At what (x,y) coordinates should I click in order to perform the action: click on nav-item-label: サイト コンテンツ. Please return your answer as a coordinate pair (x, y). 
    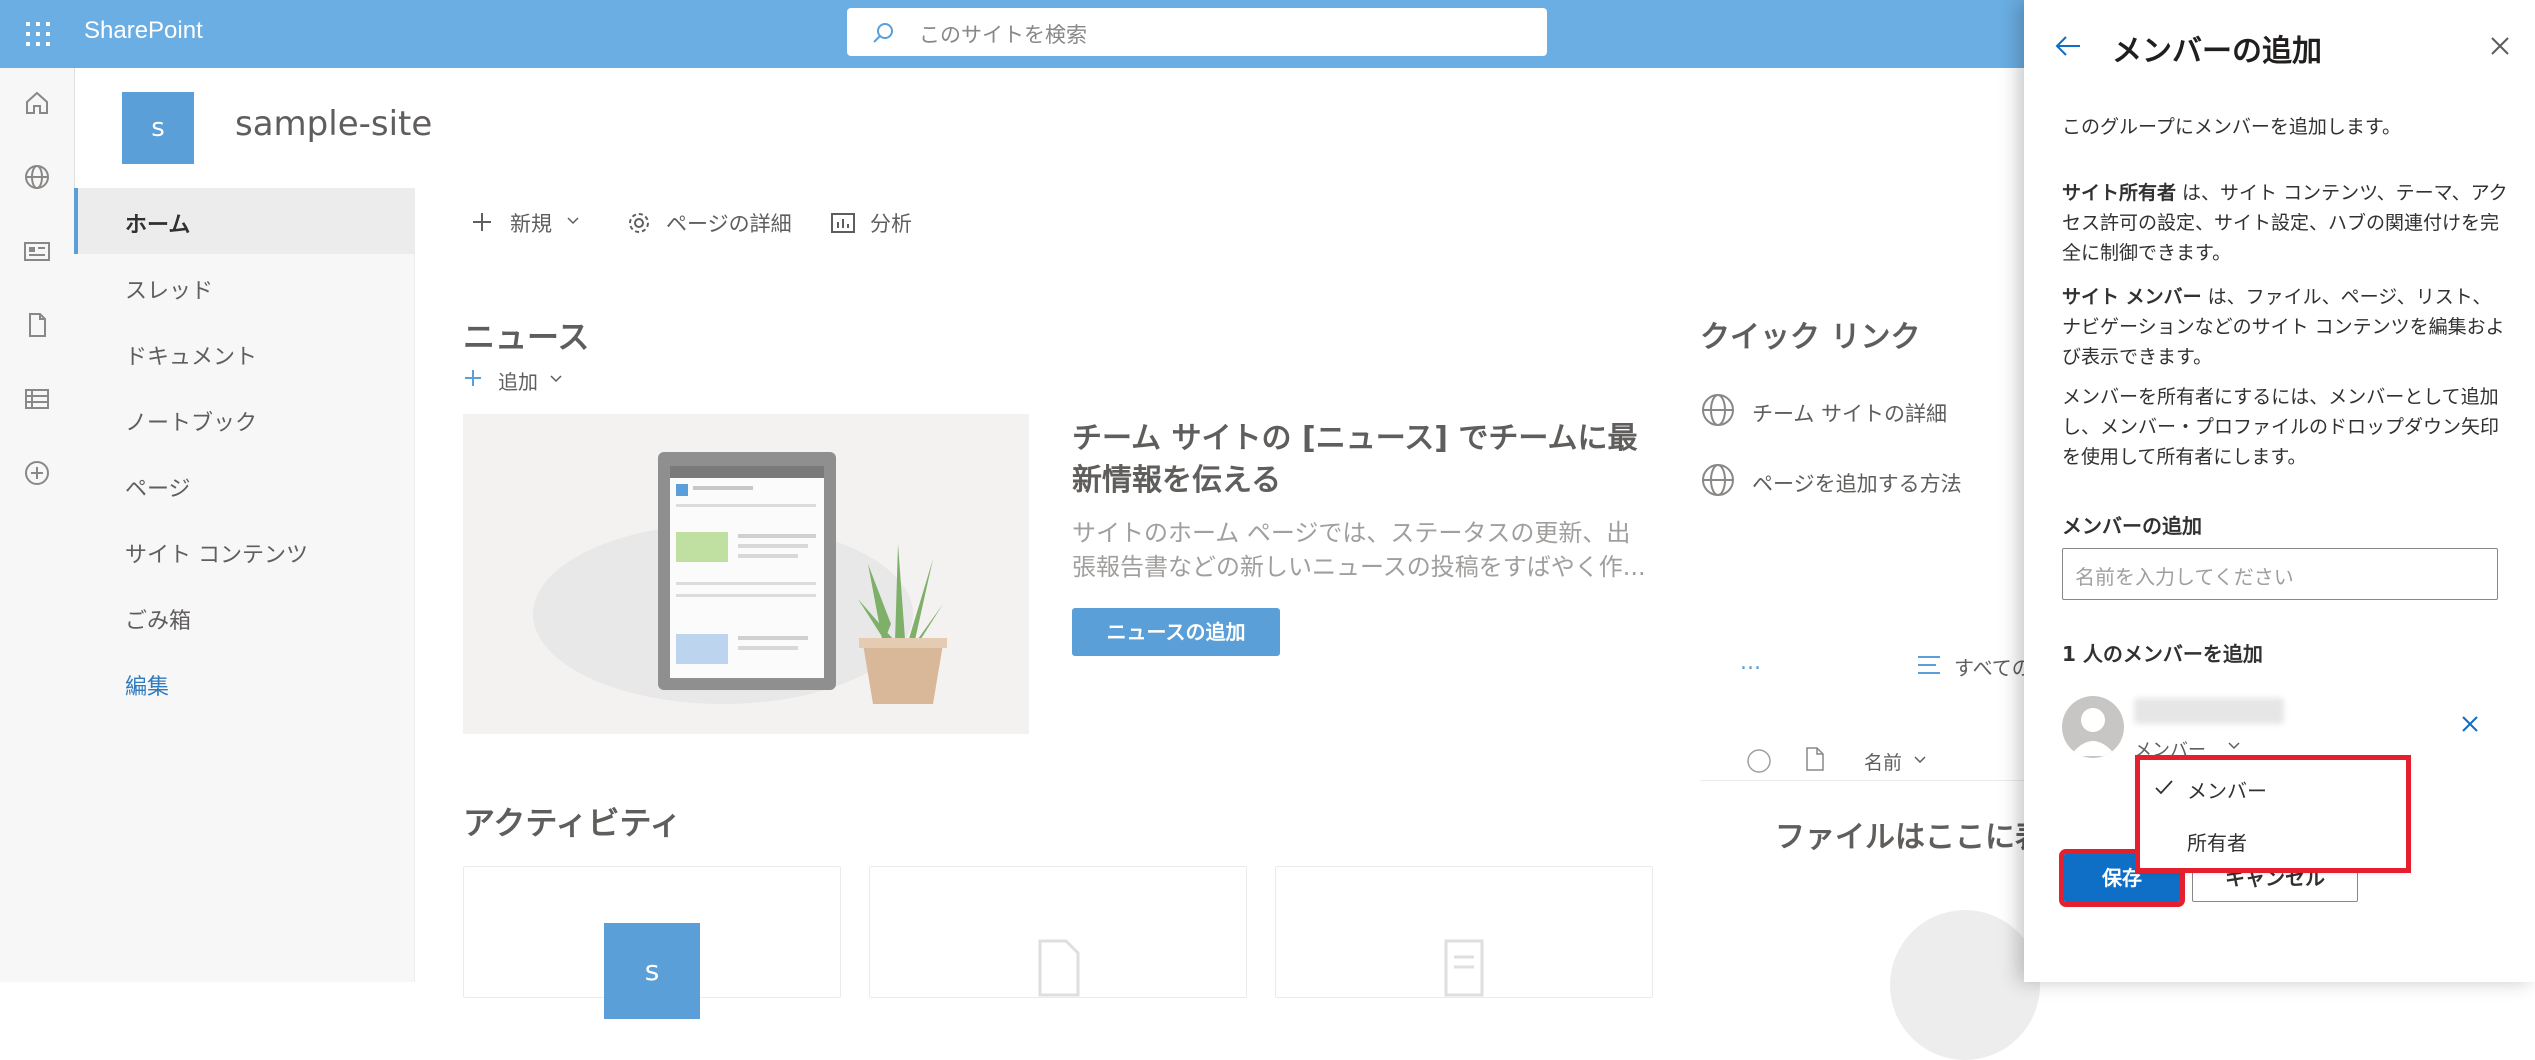
    Looking at the image, I should click on (216, 555).